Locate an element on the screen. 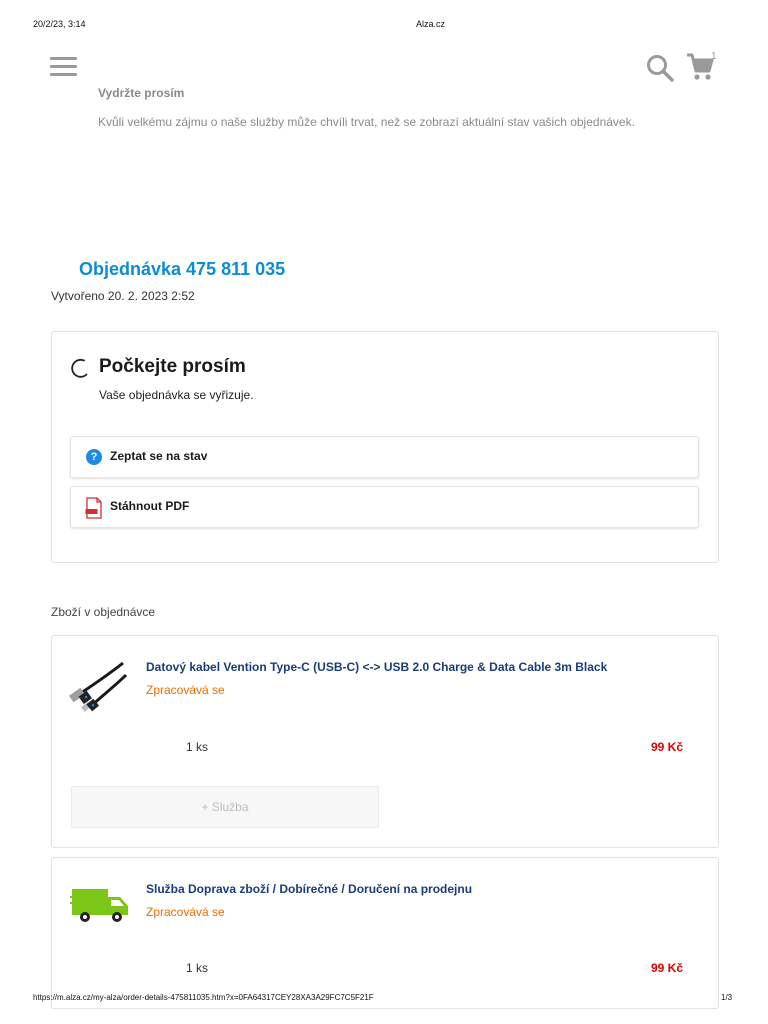  status-subtitle: Vaše objednávka se vyřizuje. is located at coordinates (176, 395).